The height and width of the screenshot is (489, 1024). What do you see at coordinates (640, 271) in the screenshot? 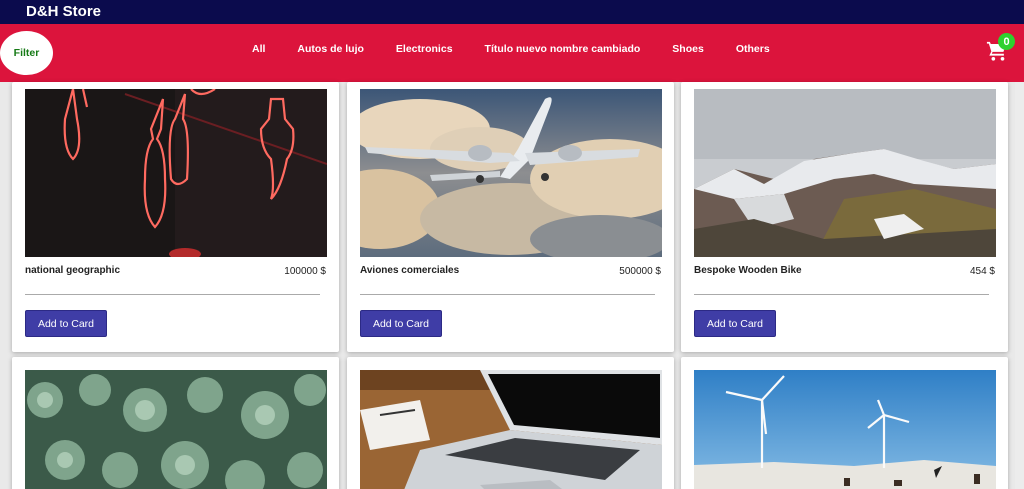
I see `product-price: 500000 $` at bounding box center [640, 271].